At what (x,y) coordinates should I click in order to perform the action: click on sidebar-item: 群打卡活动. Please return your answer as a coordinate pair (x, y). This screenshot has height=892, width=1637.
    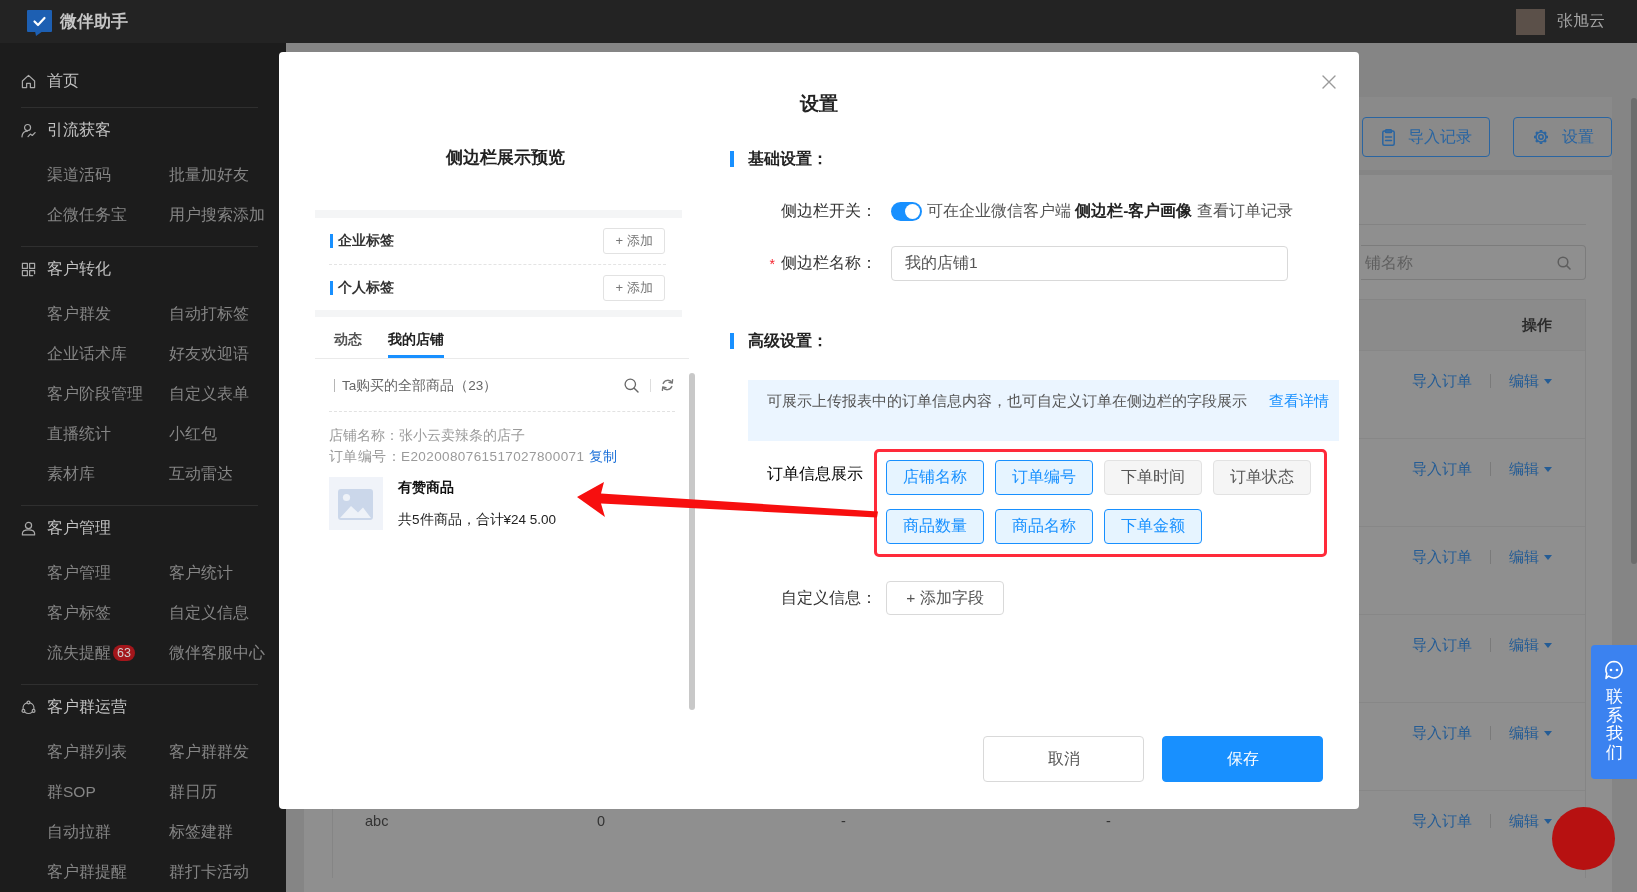
    Looking at the image, I should click on (209, 872).